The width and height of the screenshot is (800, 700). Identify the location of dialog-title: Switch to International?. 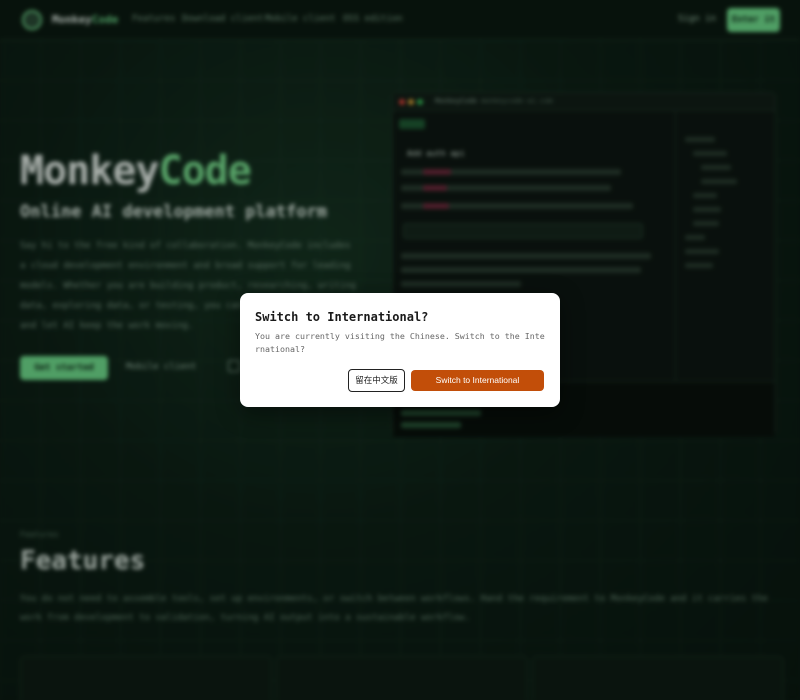
(342, 317).